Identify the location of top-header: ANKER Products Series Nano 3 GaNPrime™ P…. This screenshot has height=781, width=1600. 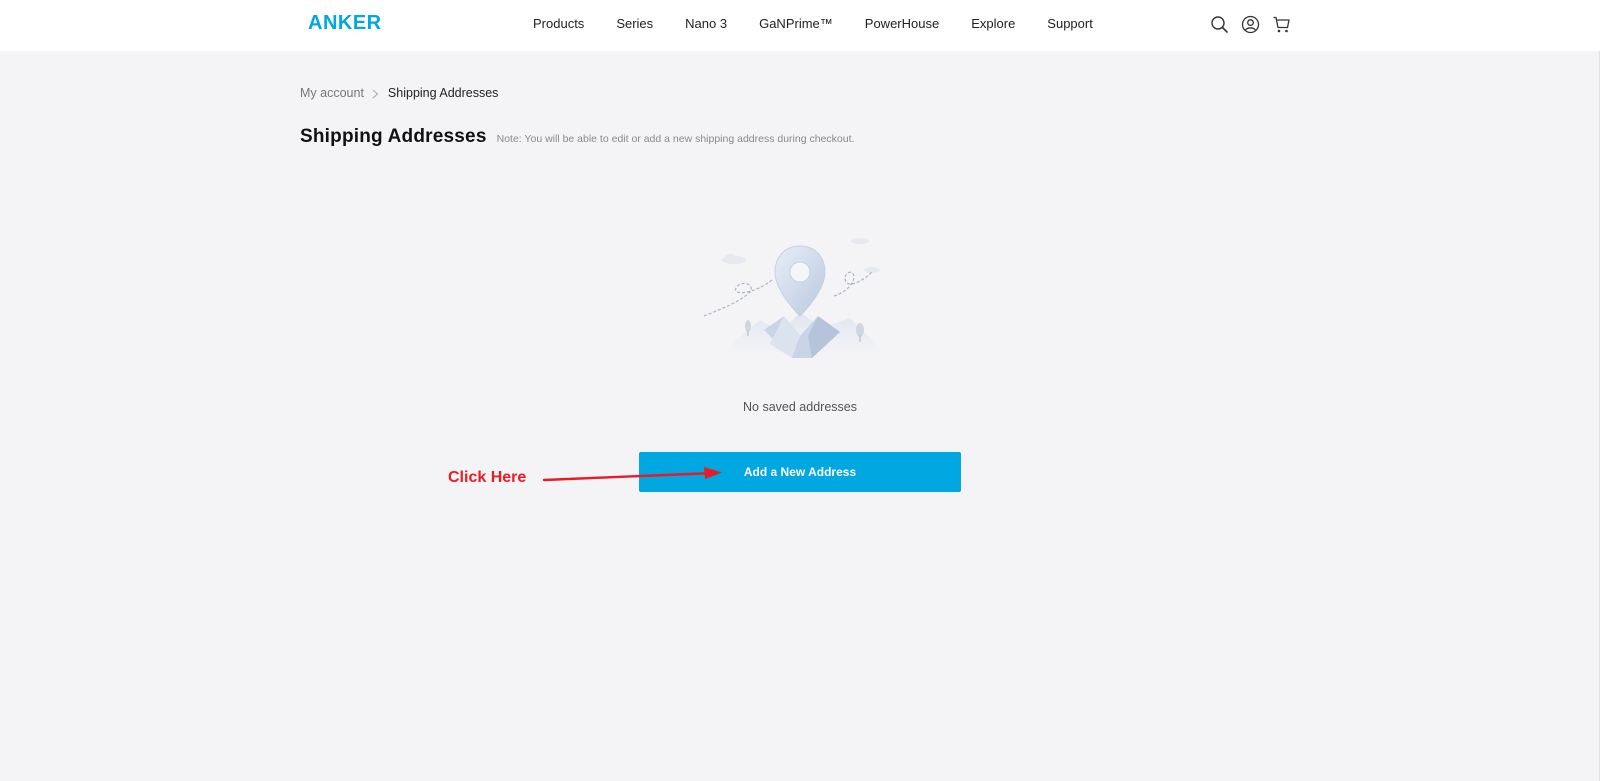
(800, 25).